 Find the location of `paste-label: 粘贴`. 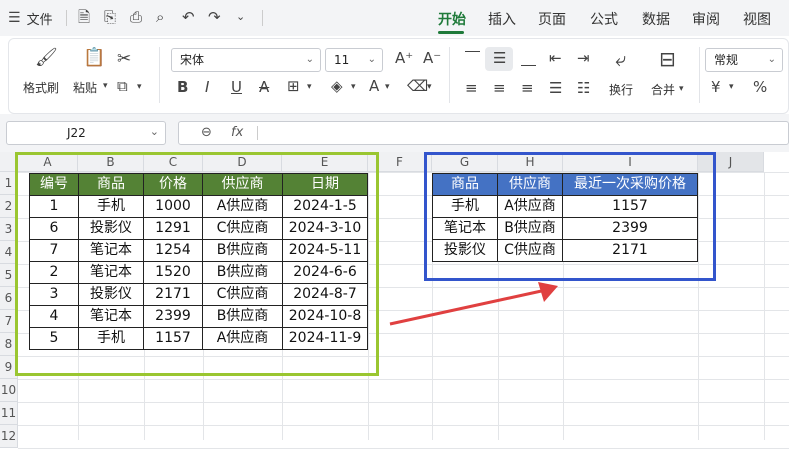

paste-label: 粘贴 is located at coordinates (85, 88).